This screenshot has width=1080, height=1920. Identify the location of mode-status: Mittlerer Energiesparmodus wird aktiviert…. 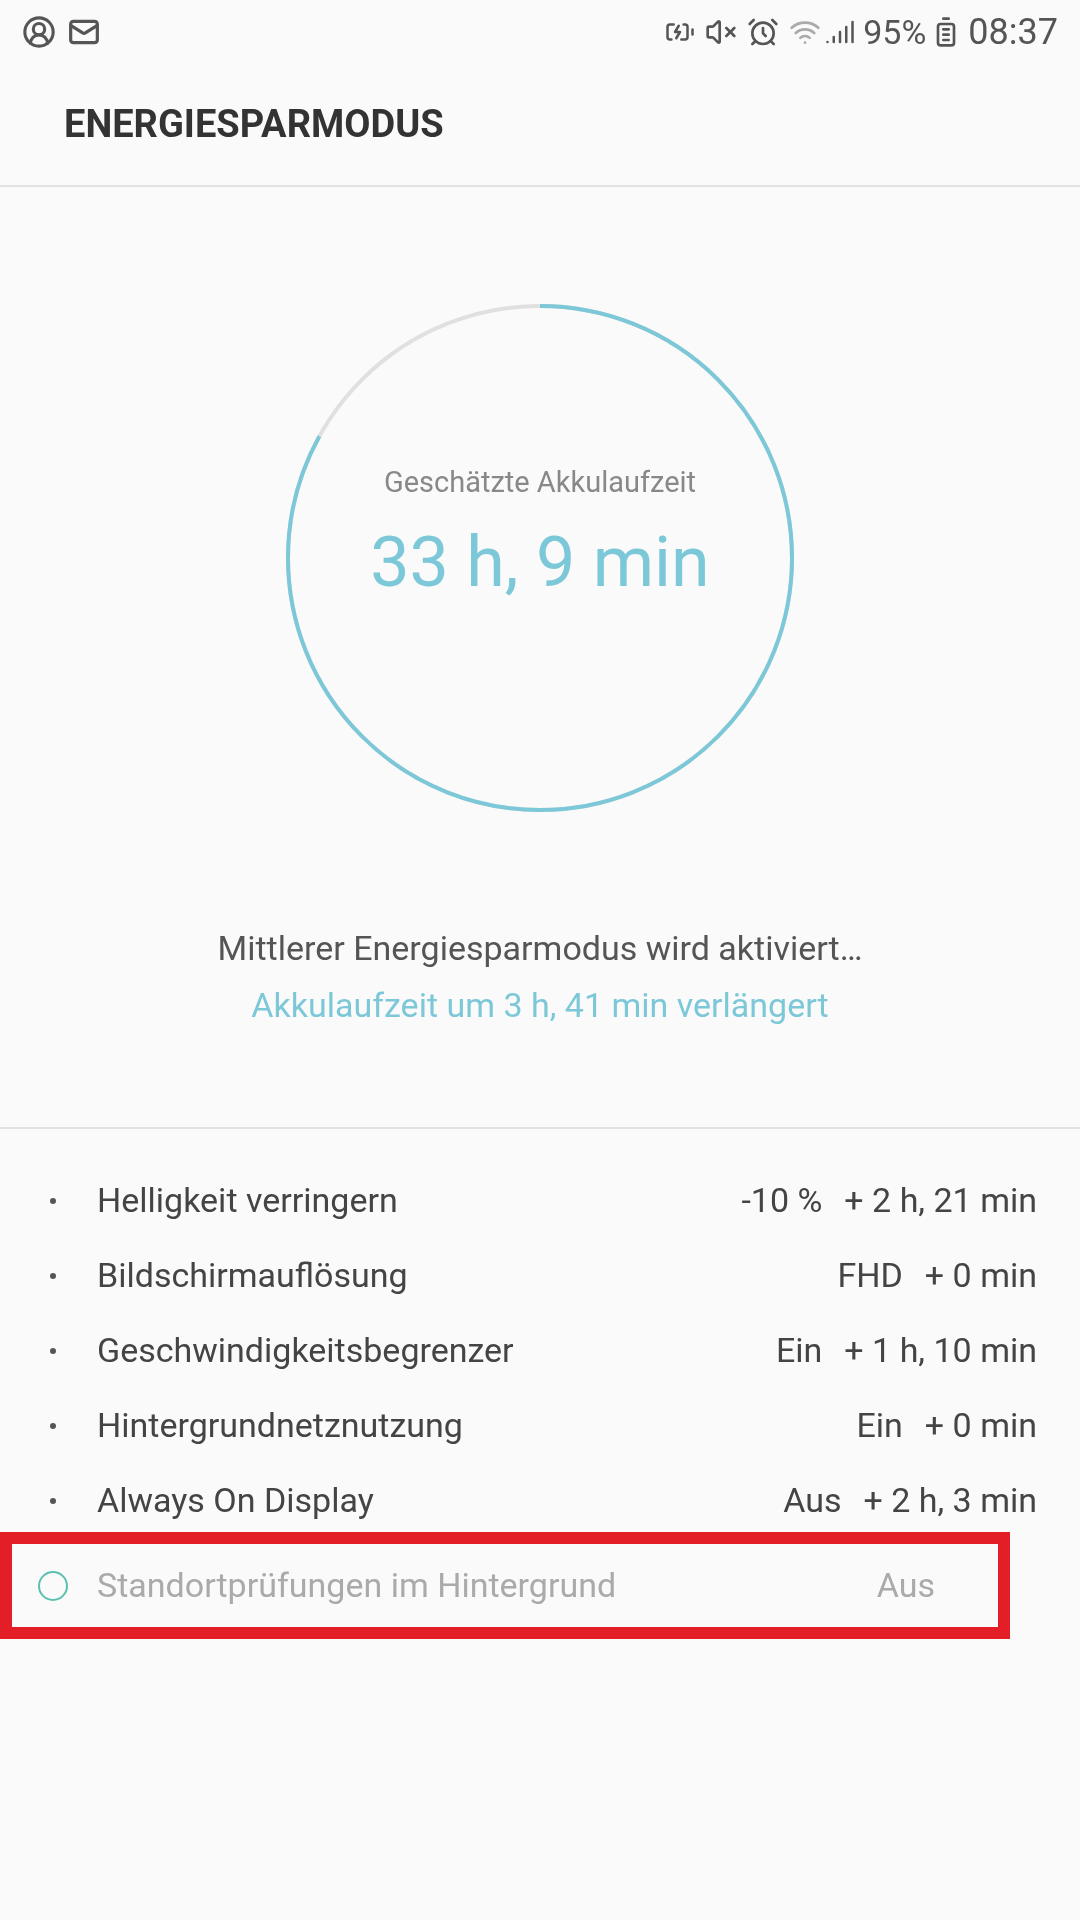
(540, 948).